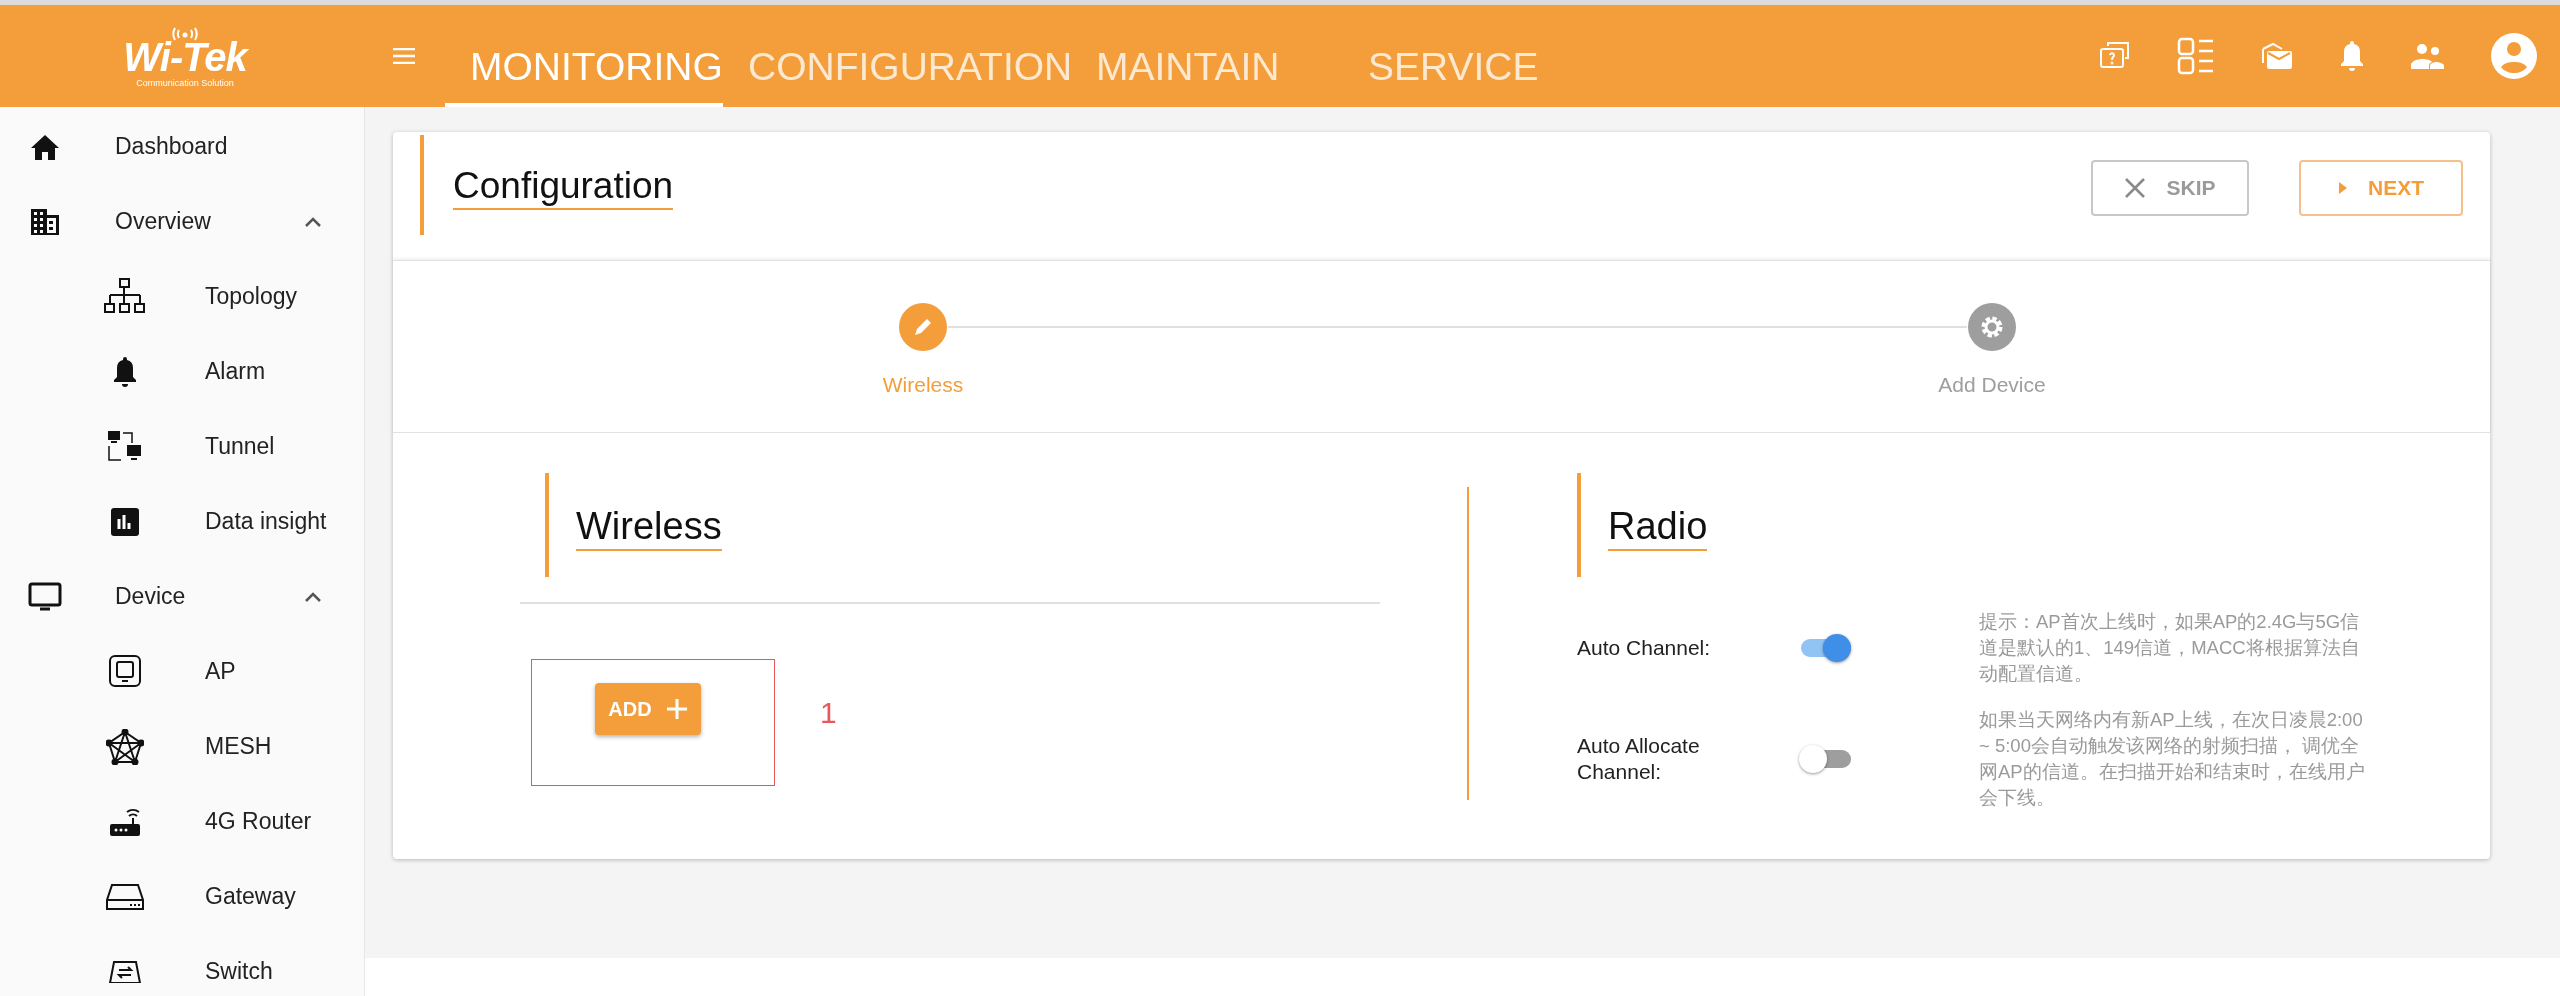 The height and width of the screenshot is (996, 2560). What do you see at coordinates (1992, 327) in the screenshot?
I see `gear-icon` at bounding box center [1992, 327].